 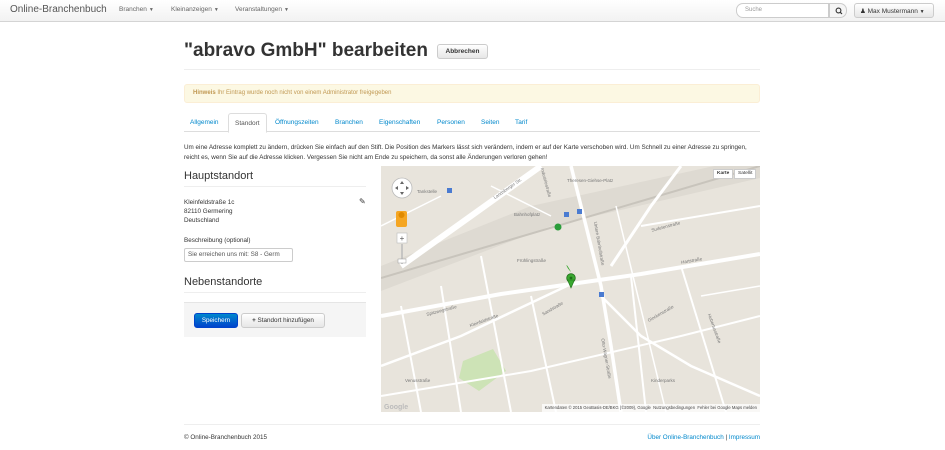 I want to click on user-menu-button: ♟ Max Mustermann ▼, so click(x=894, y=10).